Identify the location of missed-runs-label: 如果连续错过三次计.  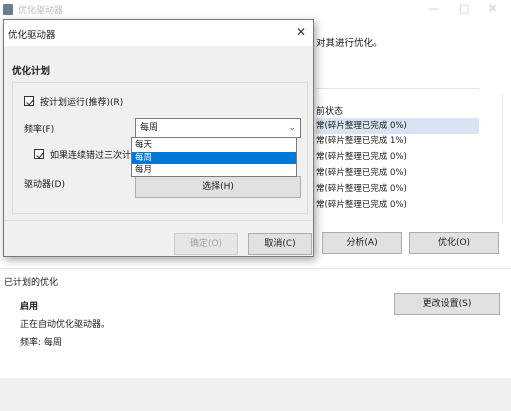
(90, 154).